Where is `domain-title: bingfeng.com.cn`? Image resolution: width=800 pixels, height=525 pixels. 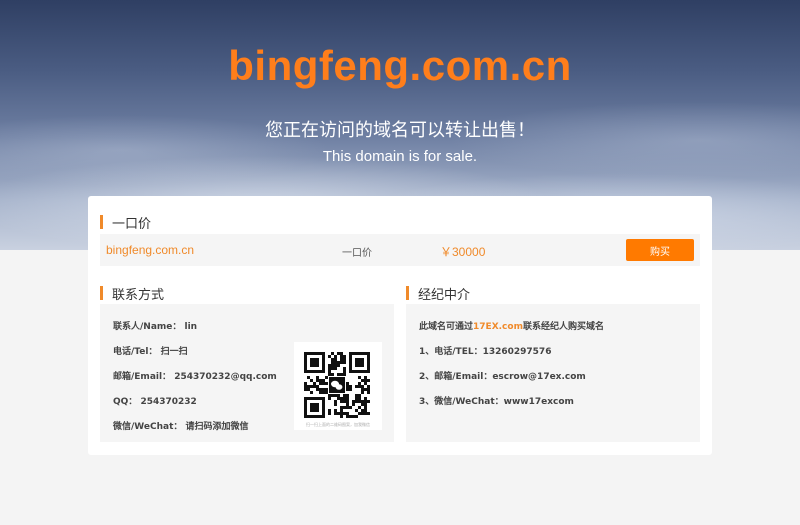
domain-title: bingfeng.com.cn is located at coordinates (400, 65).